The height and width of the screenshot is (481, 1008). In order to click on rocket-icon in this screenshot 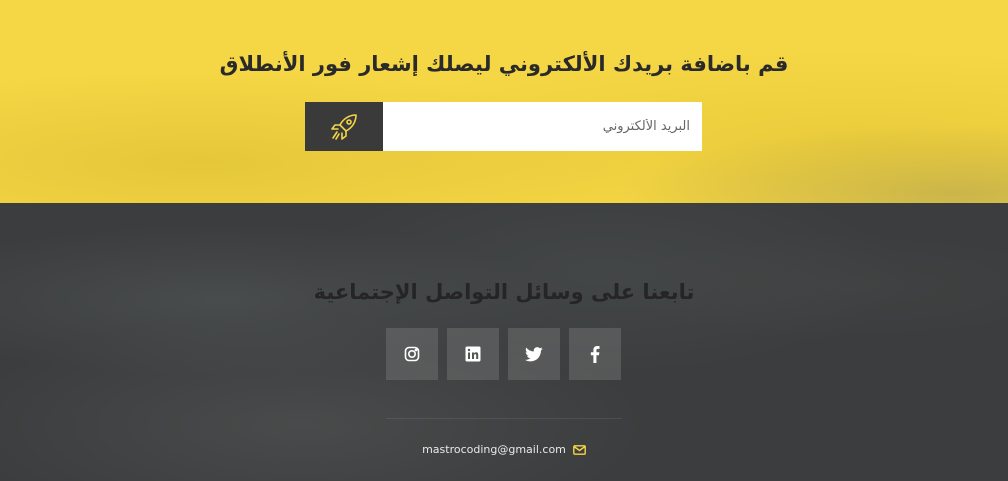, I will do `click(344, 126)`.